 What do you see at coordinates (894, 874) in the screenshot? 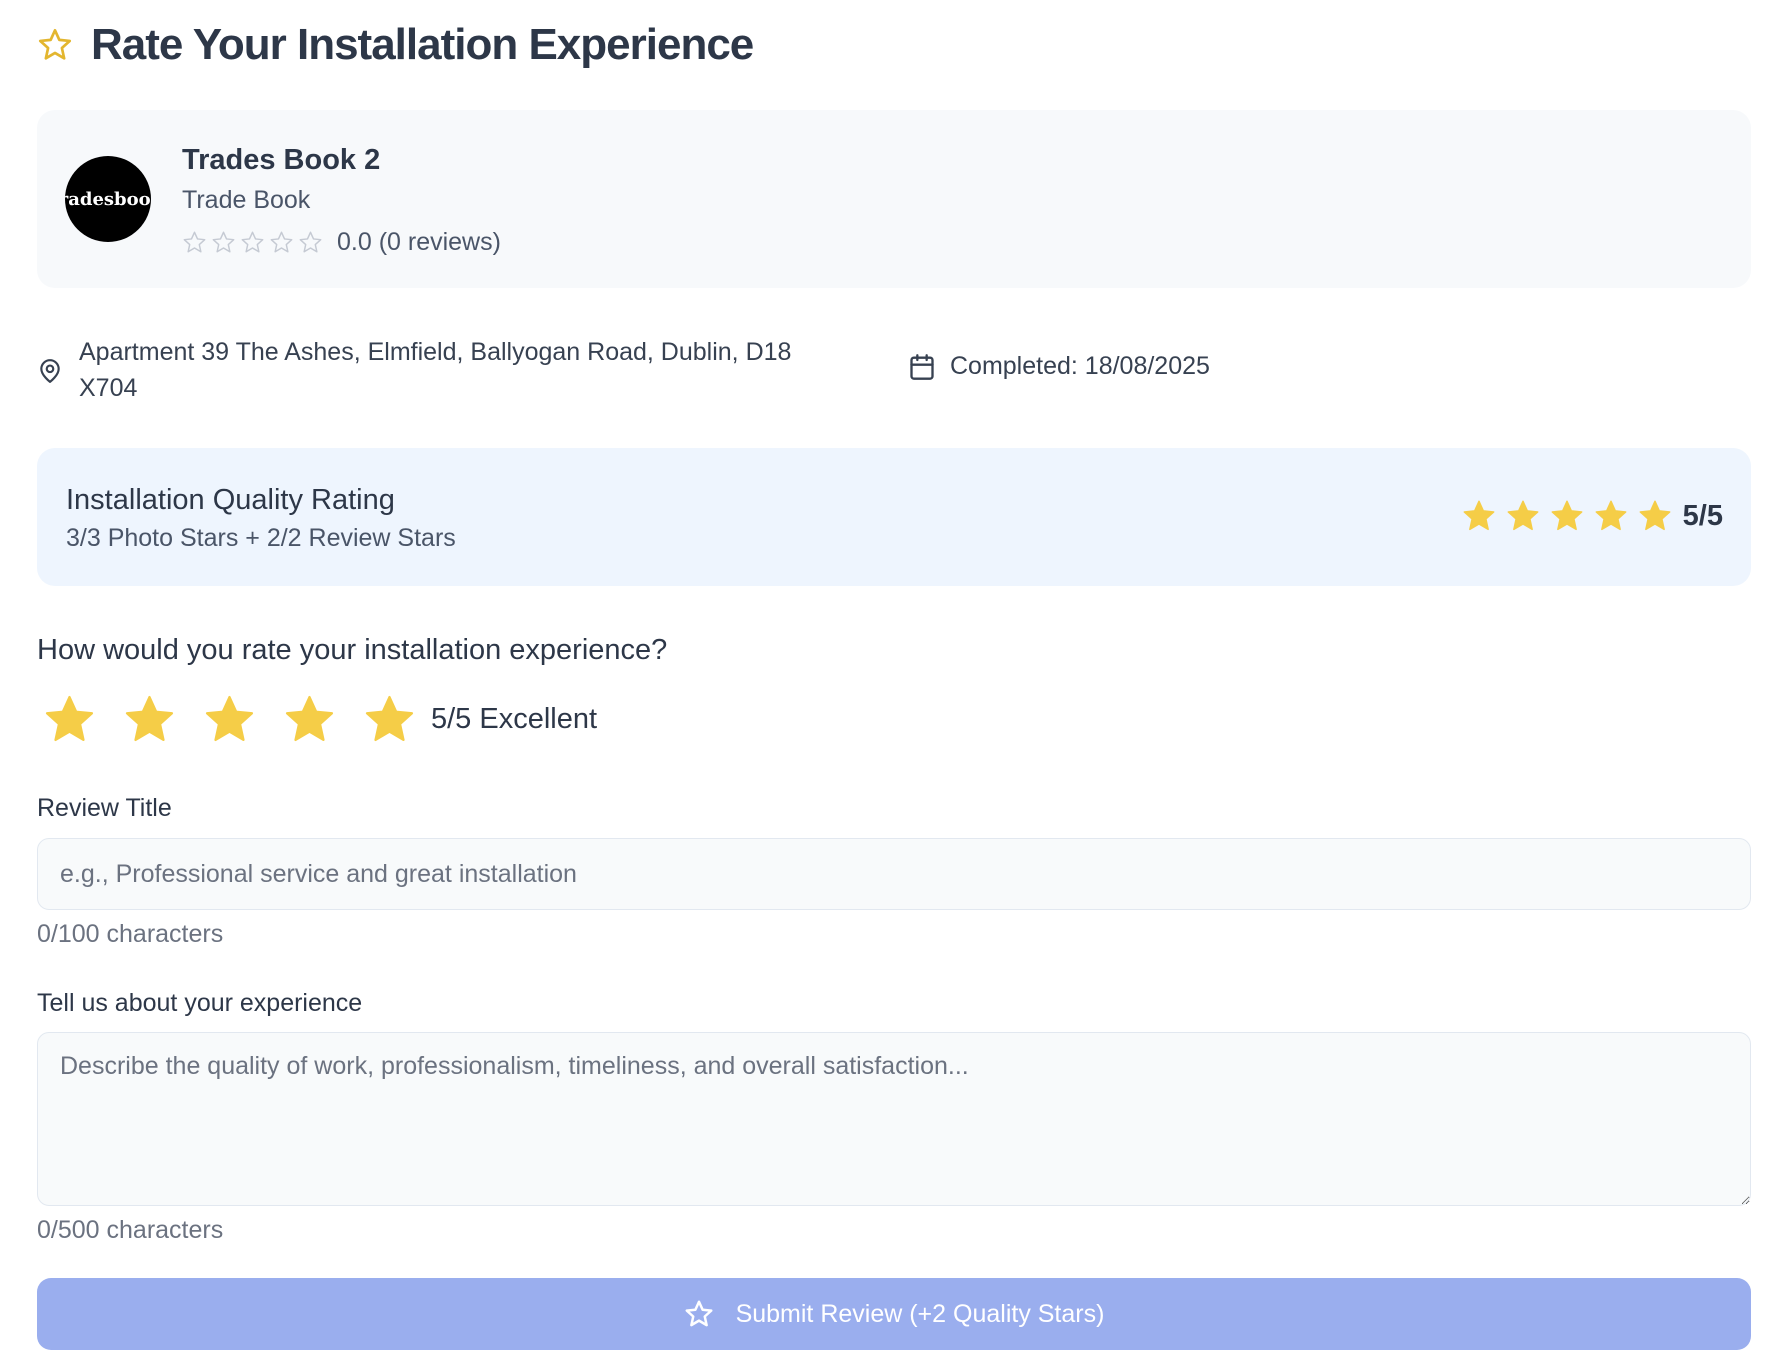
I see `review-title-input` at bounding box center [894, 874].